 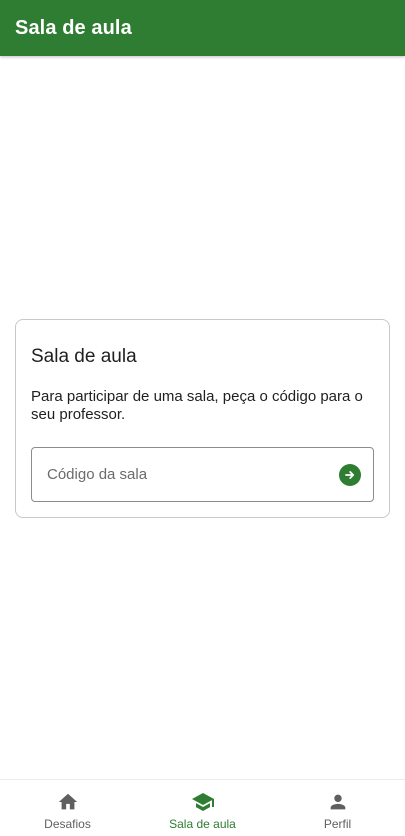 I want to click on arrow-right-circle-icon, so click(x=350, y=475).